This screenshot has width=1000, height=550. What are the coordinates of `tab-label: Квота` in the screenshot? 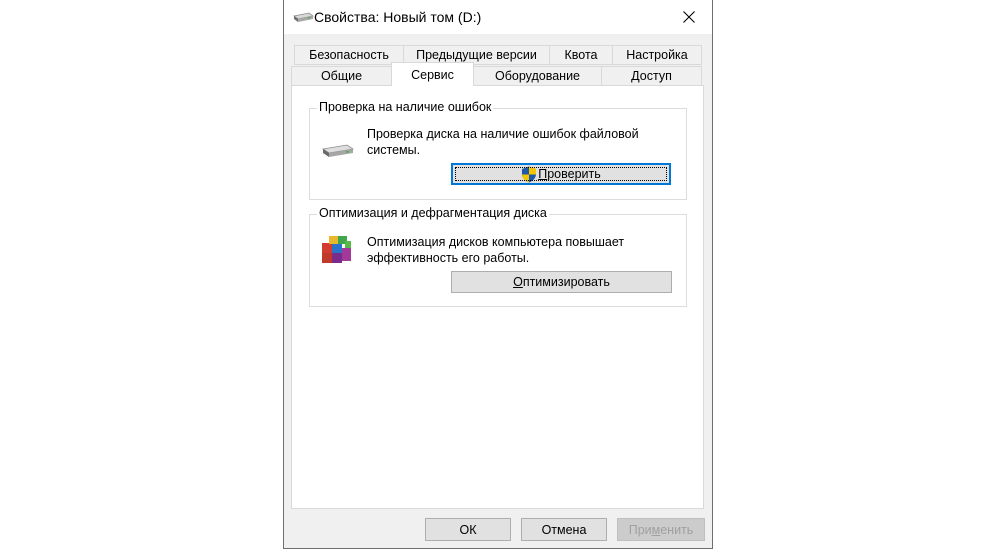 It's located at (581, 55).